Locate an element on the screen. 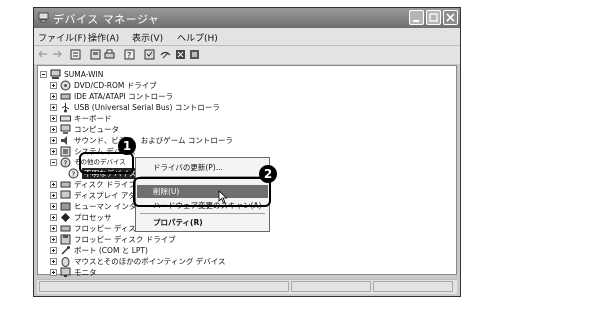  title-bar: デバイス マネージャ is located at coordinates (247, 18).